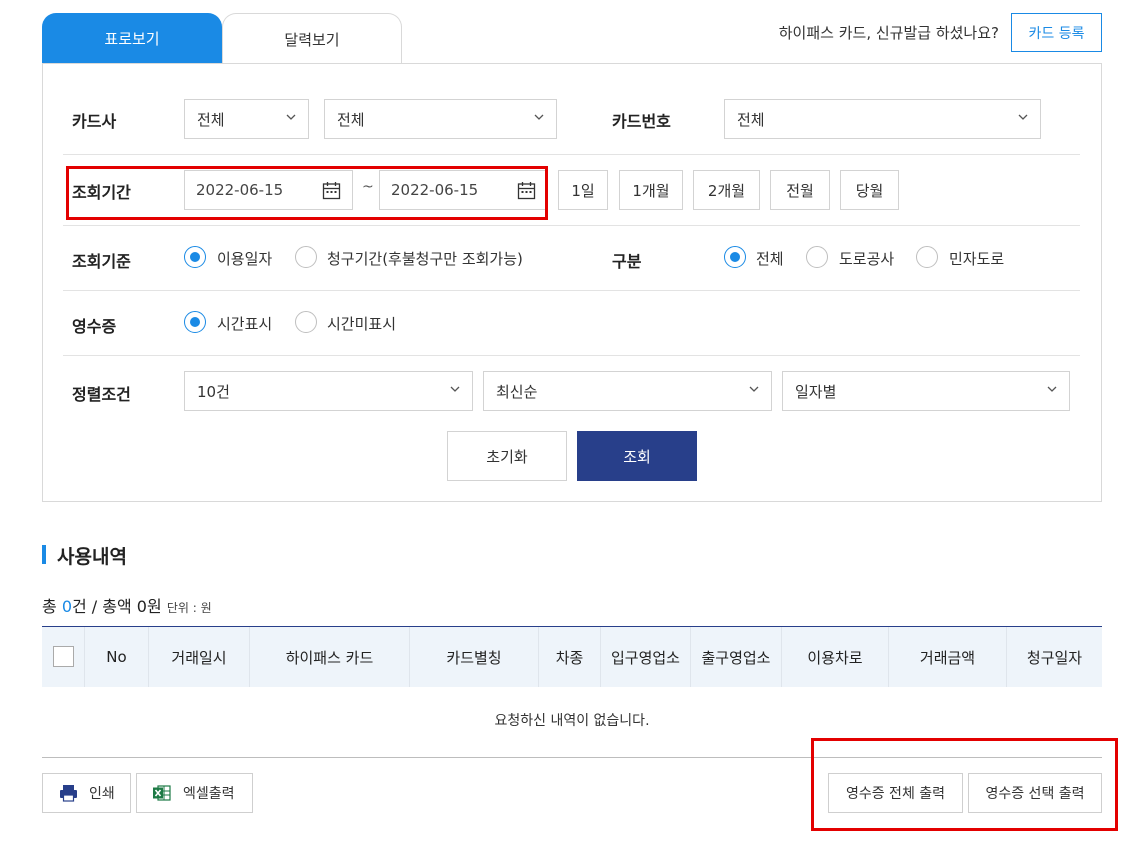 This screenshot has height=846, width=1142. Describe the element at coordinates (306, 322) in the screenshot. I see `radio-hide-time` at that location.